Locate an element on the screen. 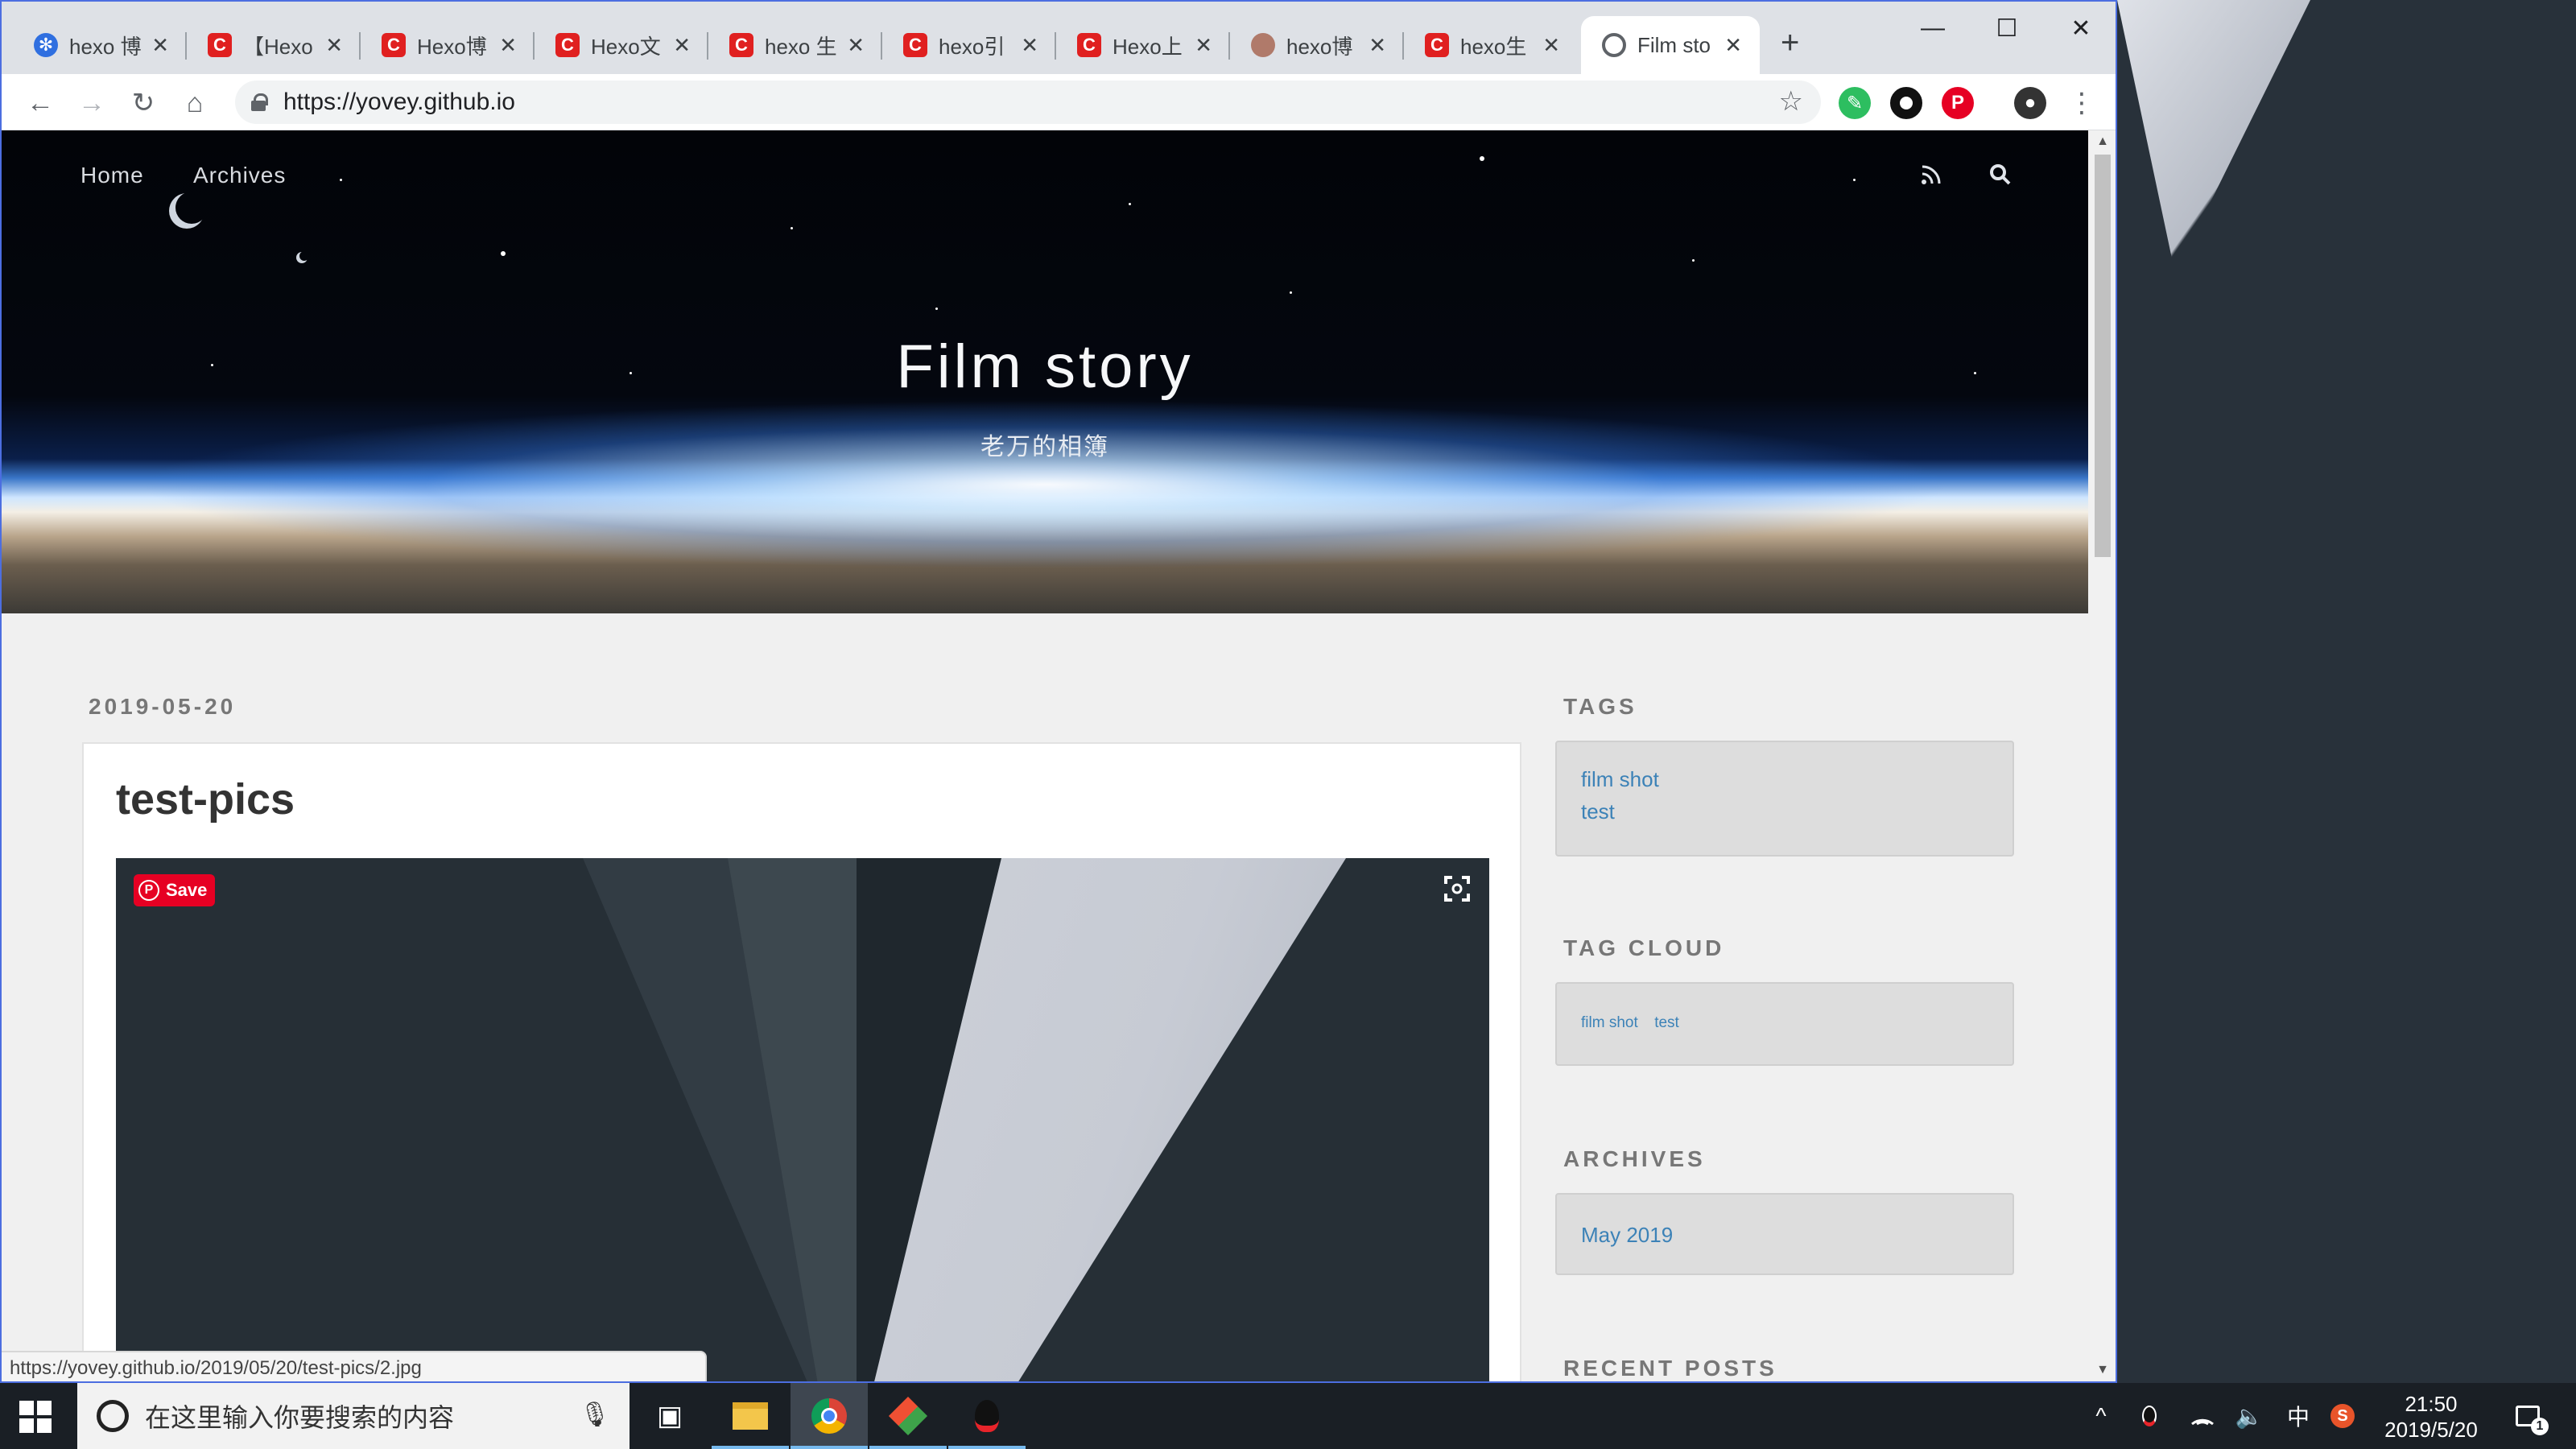  taskbar-search-placeholder: 在这里输入你要搜索的内容 is located at coordinates (300, 1417).